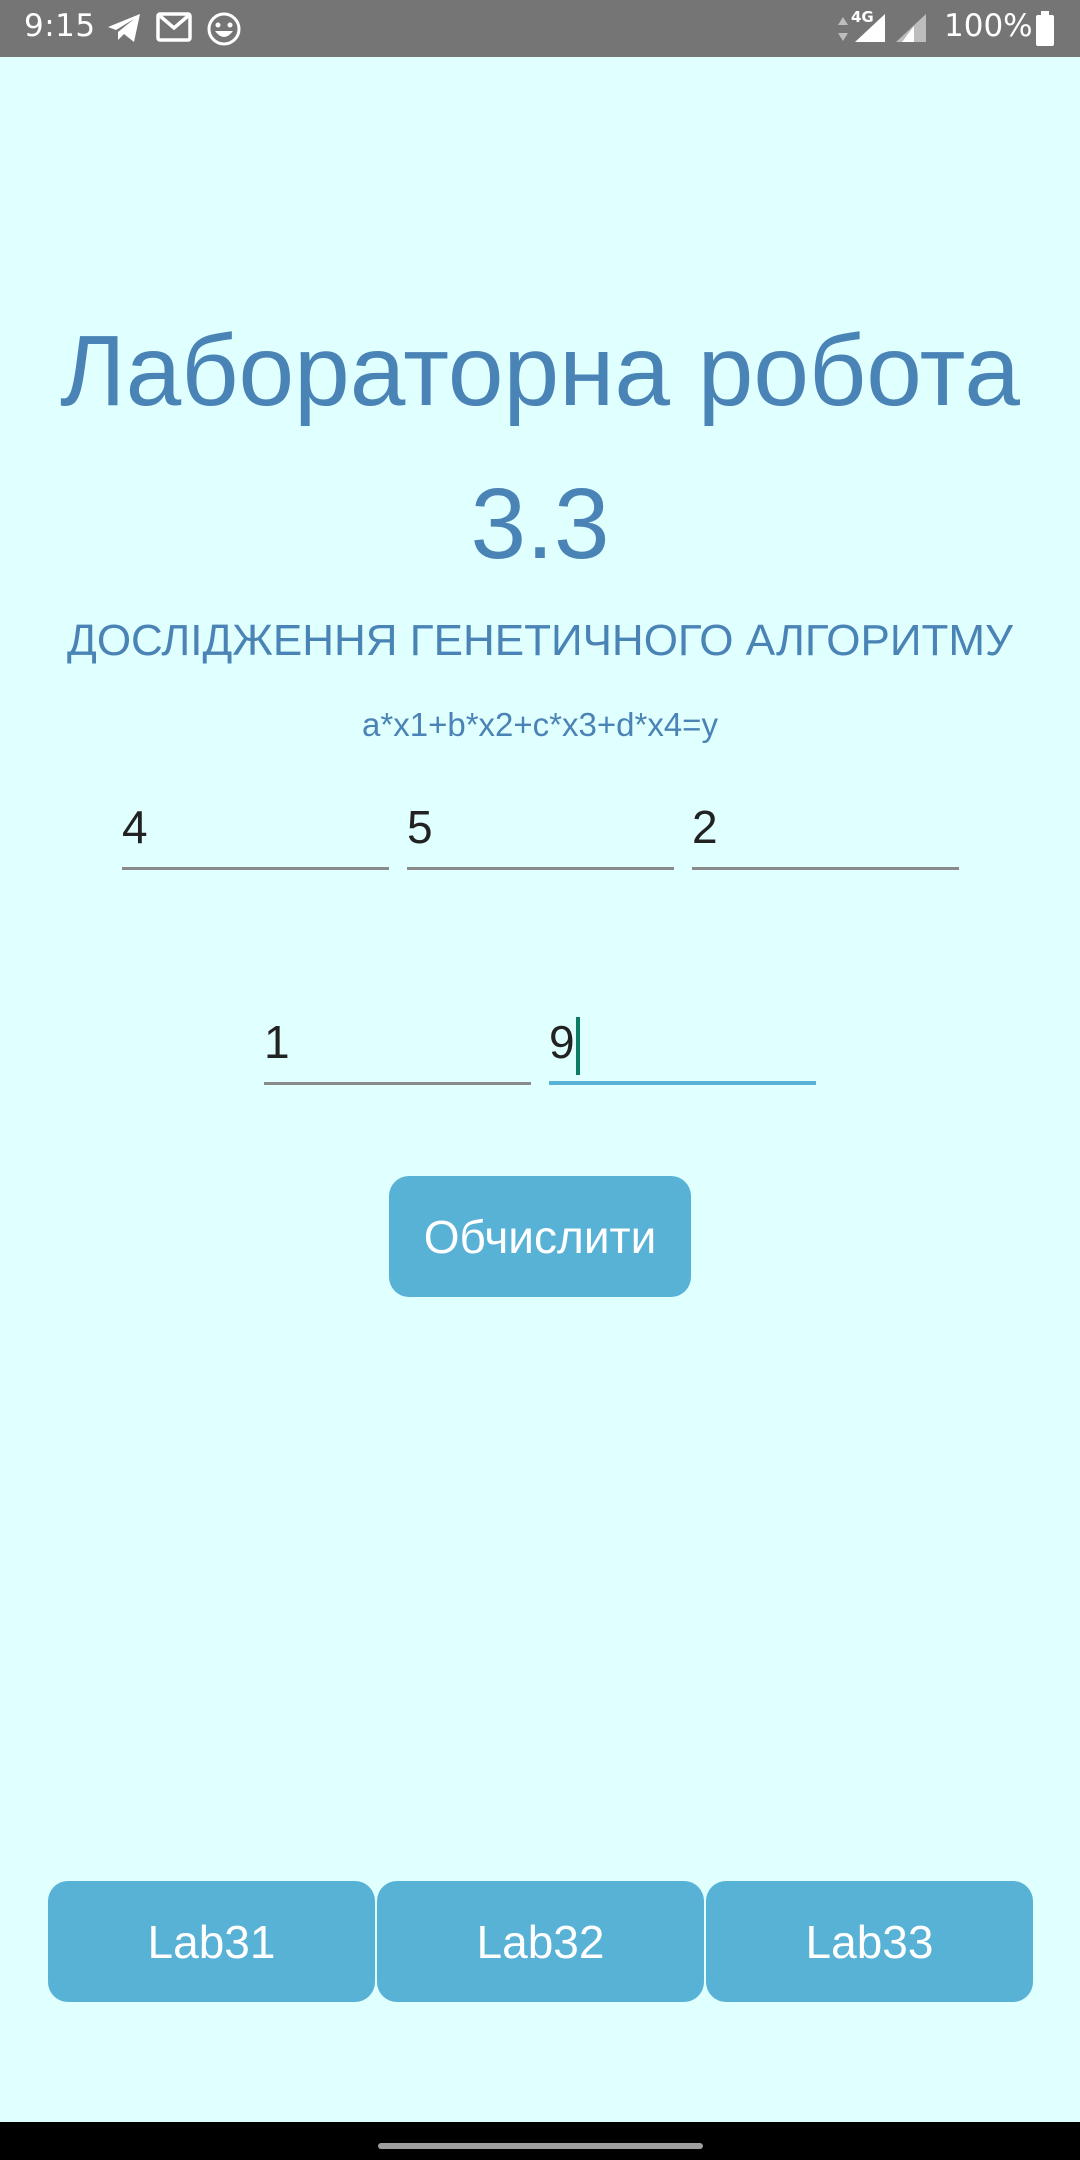 Image resolution: width=1080 pixels, height=2160 pixels. Describe the element at coordinates (211, 1941) in the screenshot. I see `lab31-button: Lab31` at that location.